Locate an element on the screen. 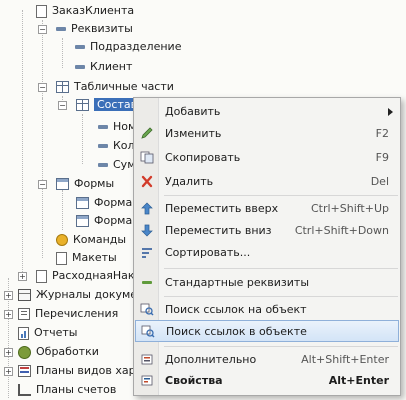 This screenshot has height=400, width=406. processor-icon is located at coordinates (24, 352).